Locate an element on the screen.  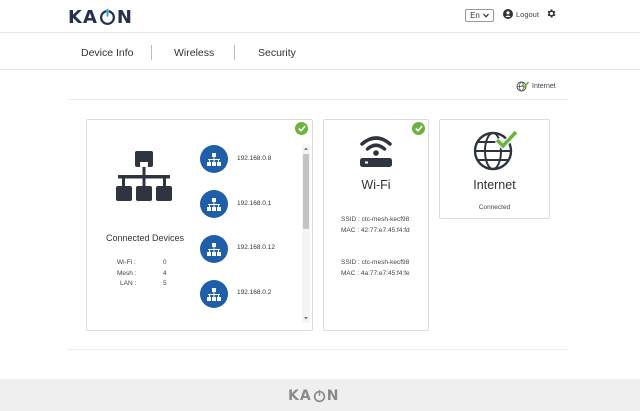
internet-status: Internet is located at coordinates (536, 86).